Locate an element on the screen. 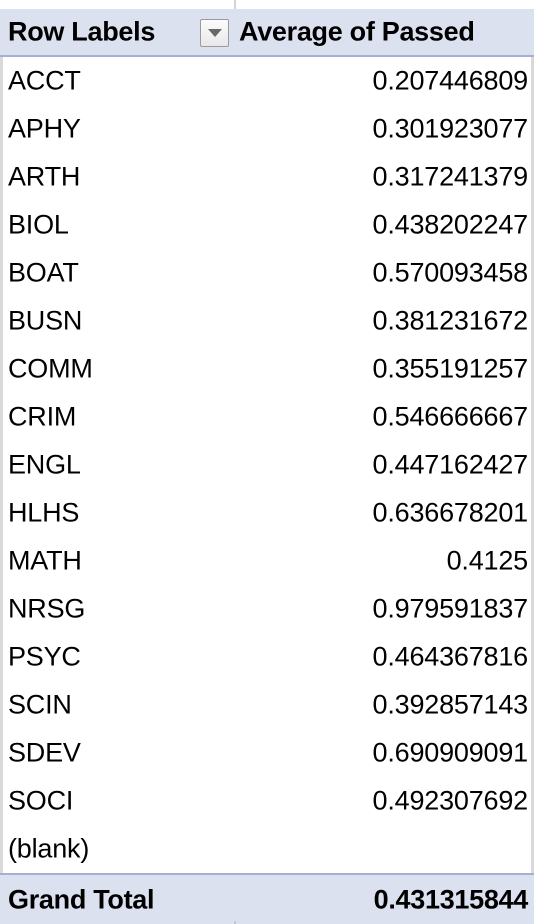 This screenshot has width=534, height=924. row-value-cell: 0.438202247 is located at coordinates (450, 224).